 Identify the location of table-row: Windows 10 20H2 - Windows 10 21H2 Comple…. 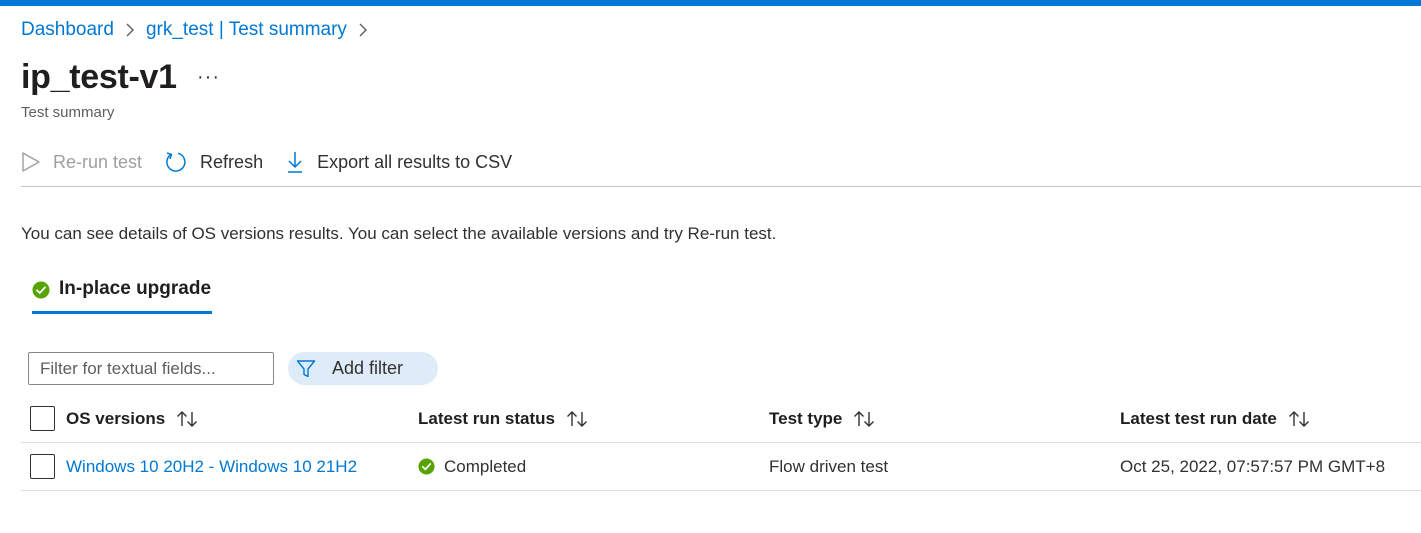
(721, 467).